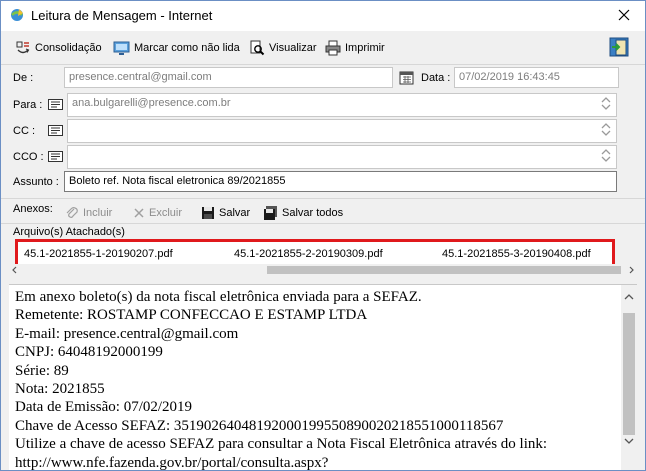  What do you see at coordinates (516, 254) in the screenshot?
I see `attachment-file: 45.1-2021855-3-20190408.pdf` at bounding box center [516, 254].